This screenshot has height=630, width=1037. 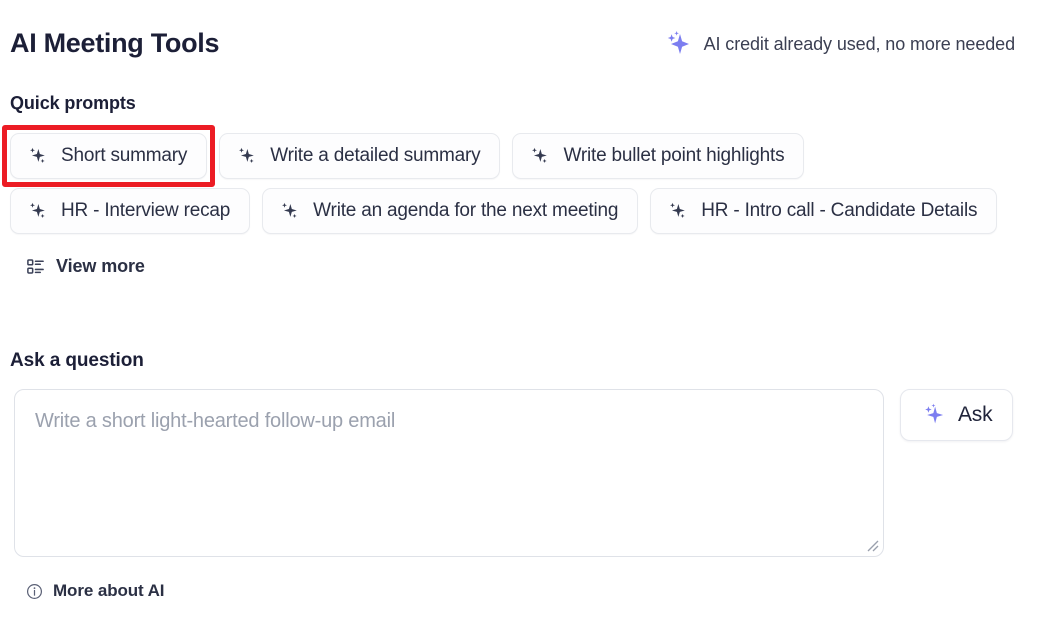 I want to click on ai-credit-status: AI credit already used, no more needed, so click(x=839, y=44).